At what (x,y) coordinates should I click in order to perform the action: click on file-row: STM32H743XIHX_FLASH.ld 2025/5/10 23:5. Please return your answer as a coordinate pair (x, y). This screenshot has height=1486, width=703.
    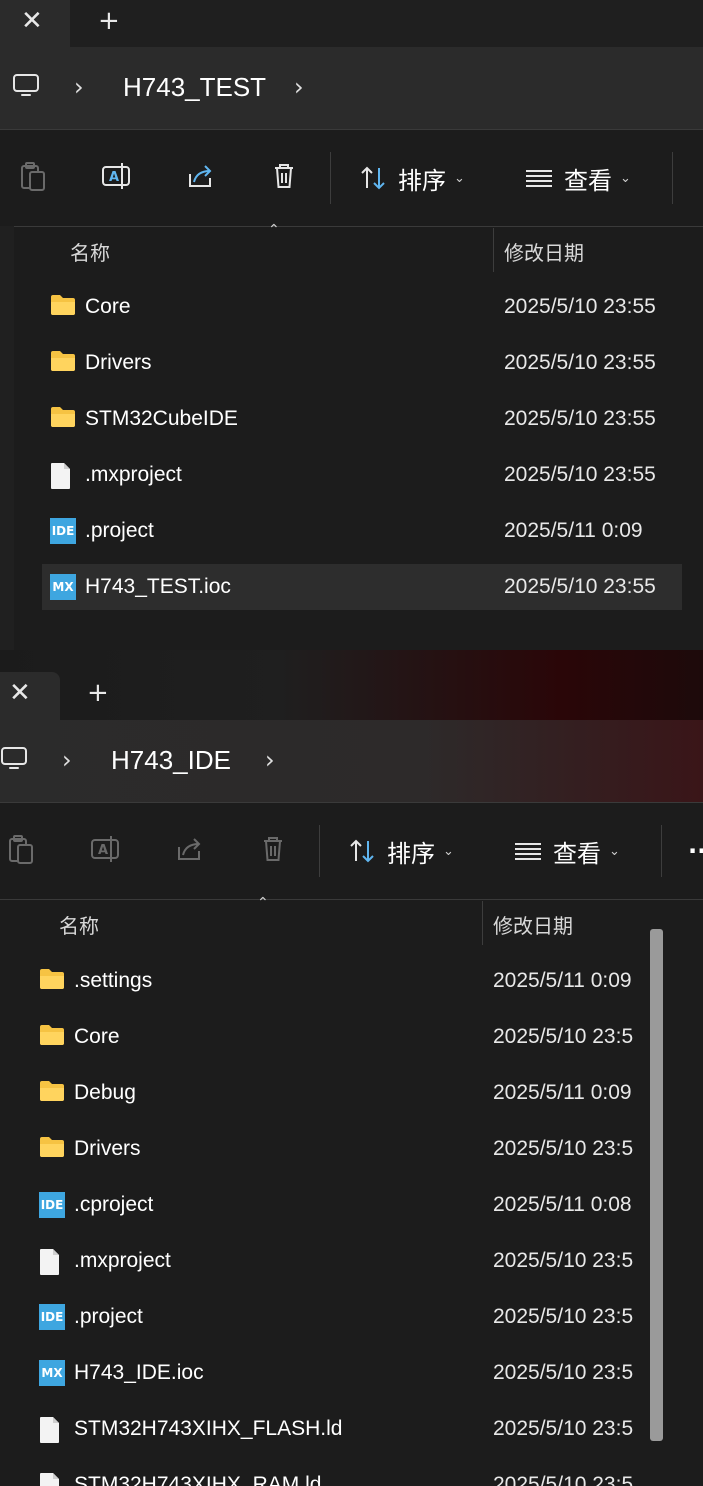
    Looking at the image, I should click on (339, 1429).